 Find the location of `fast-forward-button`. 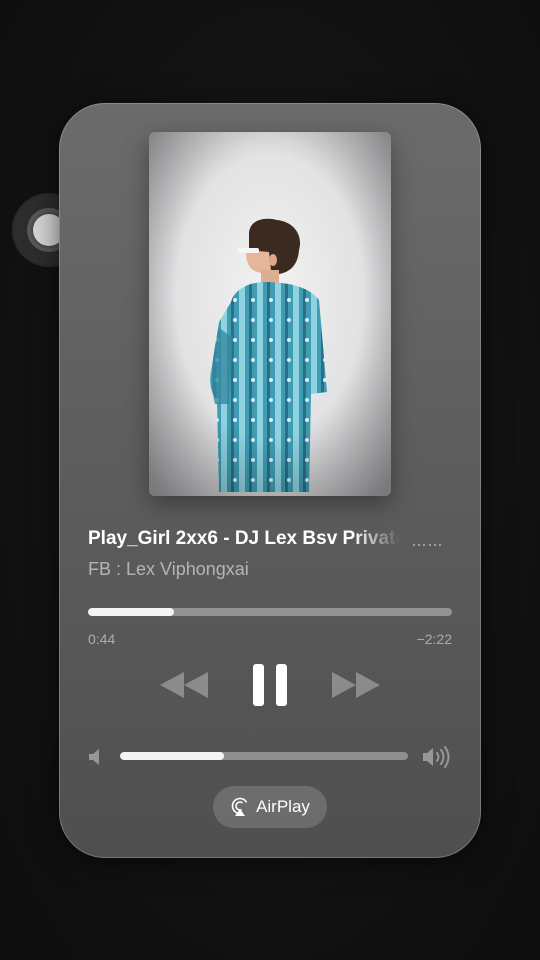

fast-forward-button is located at coordinates (356, 685).